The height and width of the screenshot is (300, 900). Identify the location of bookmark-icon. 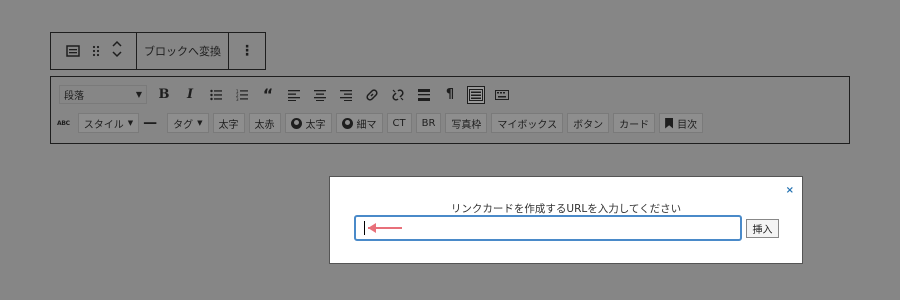
(669, 123).